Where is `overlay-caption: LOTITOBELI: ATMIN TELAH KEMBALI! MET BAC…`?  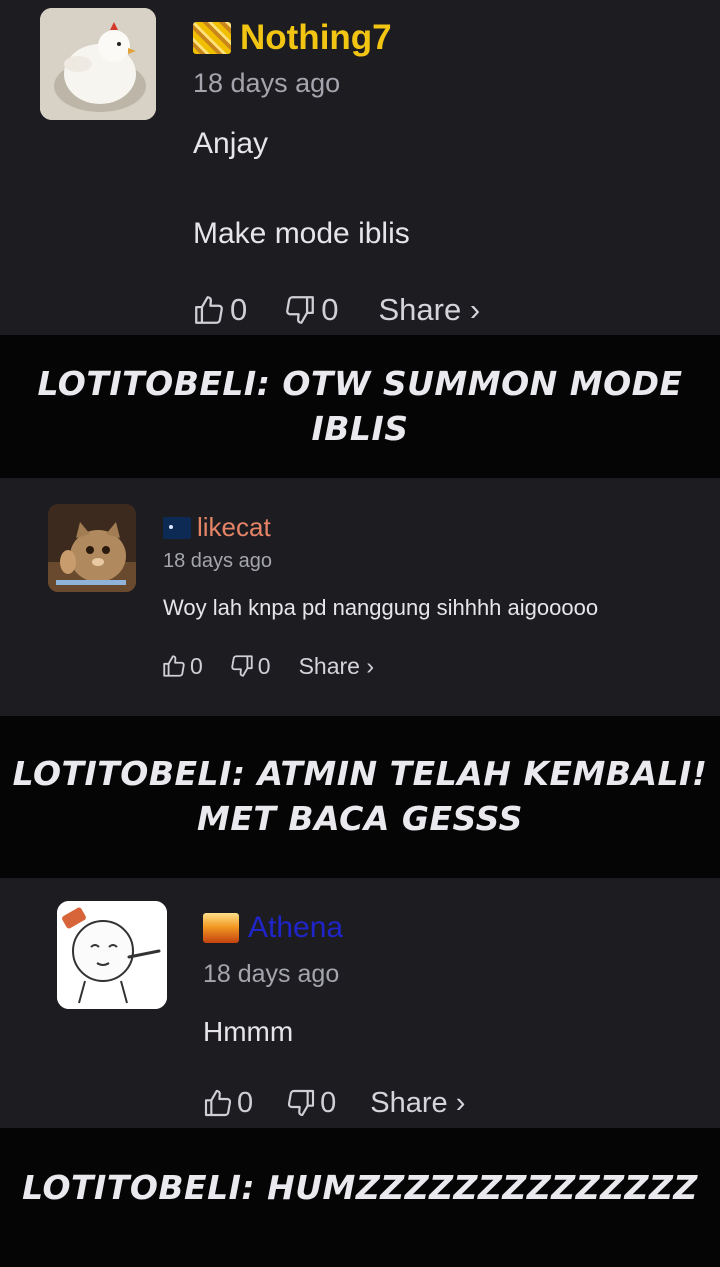 overlay-caption: LOTITOBELI: ATMIN TELAH KEMBALI! MET BAC… is located at coordinates (360, 797).